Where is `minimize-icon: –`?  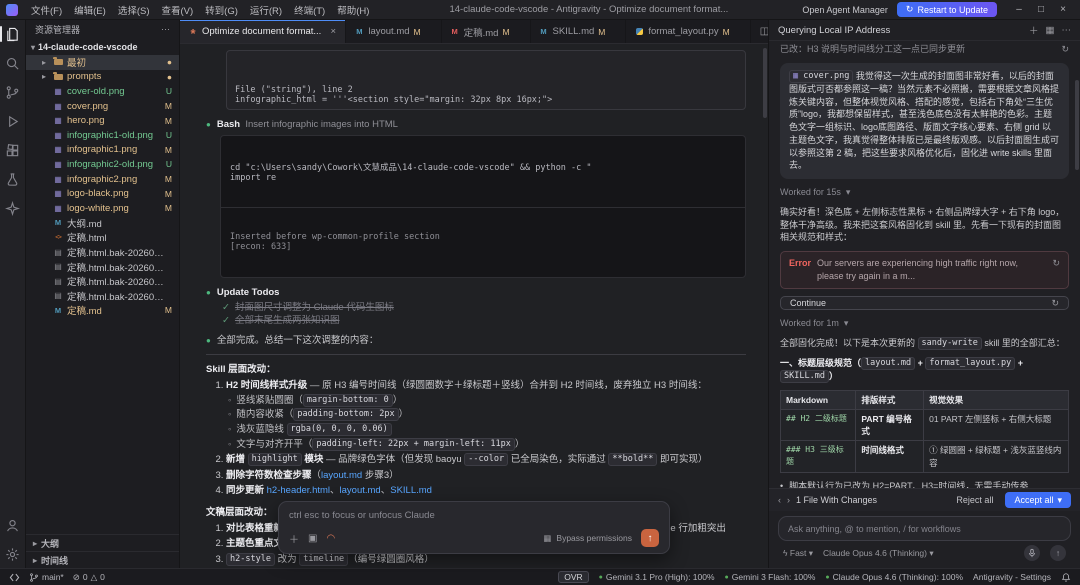 minimize-icon: – is located at coordinates (1019, 9).